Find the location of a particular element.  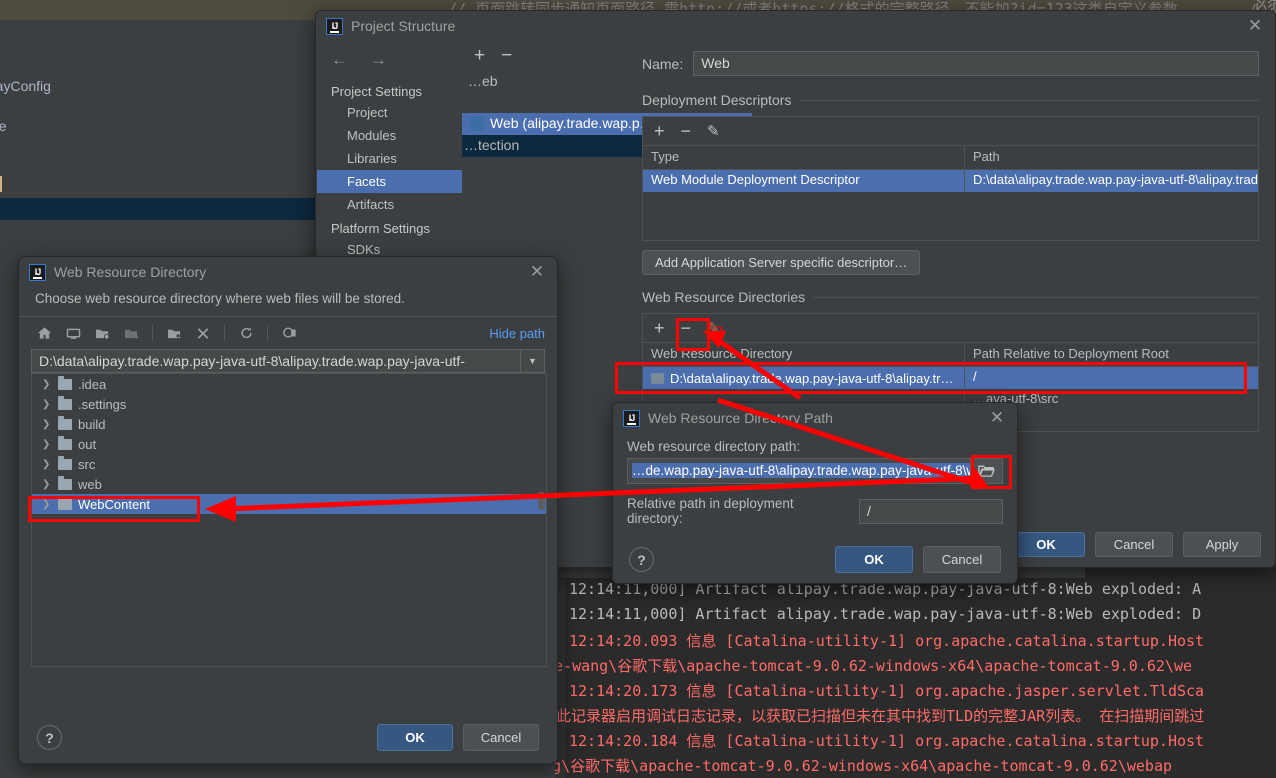

refresh-icon is located at coordinates (246, 333).